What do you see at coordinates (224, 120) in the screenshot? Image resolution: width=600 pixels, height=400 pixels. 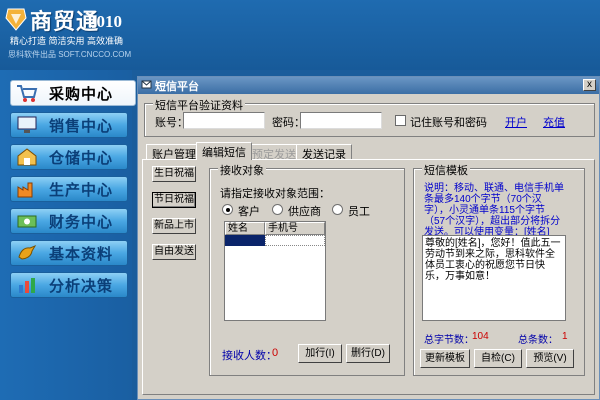 I see `account-input` at bounding box center [224, 120].